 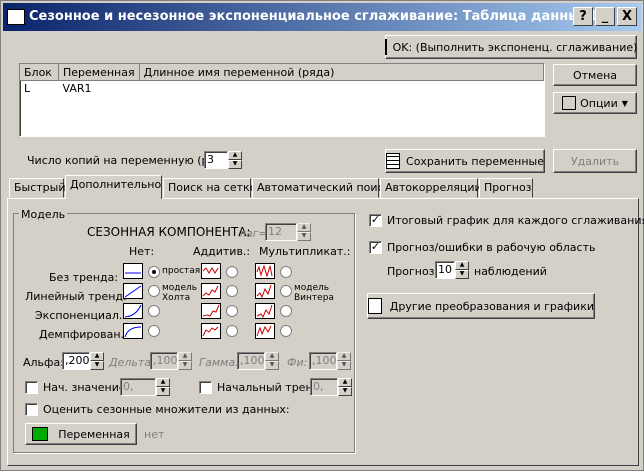 What do you see at coordinates (475, 161) in the screenshot?
I see `save-vars-label: Сохранить переменные` at bounding box center [475, 161].